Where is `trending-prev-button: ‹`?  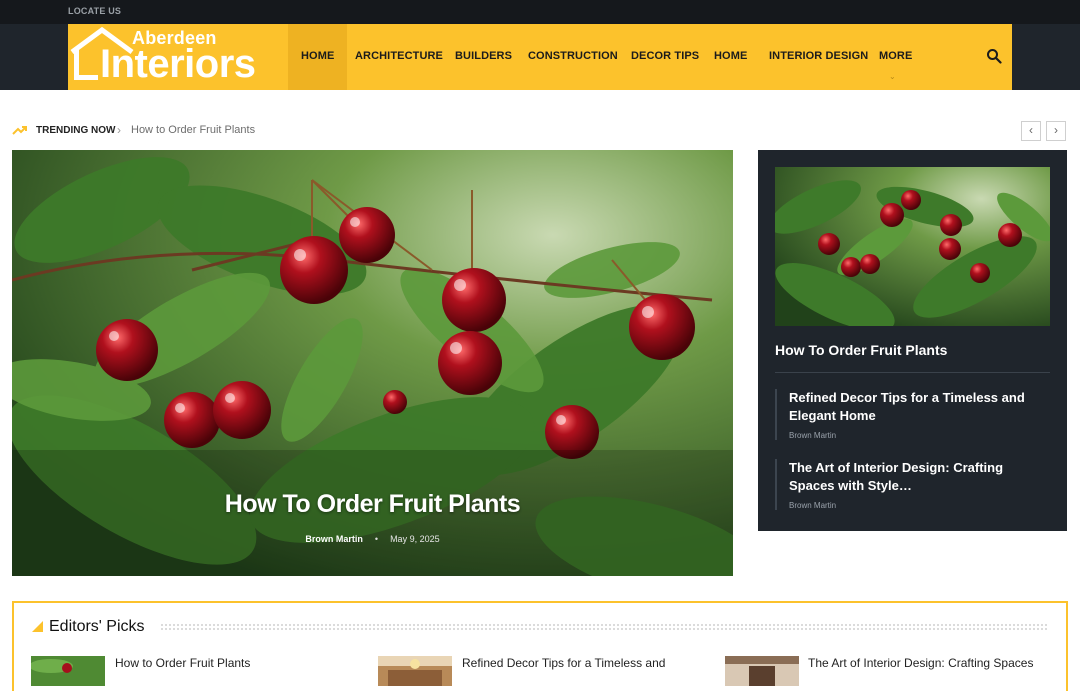 trending-prev-button: ‹ is located at coordinates (1031, 131).